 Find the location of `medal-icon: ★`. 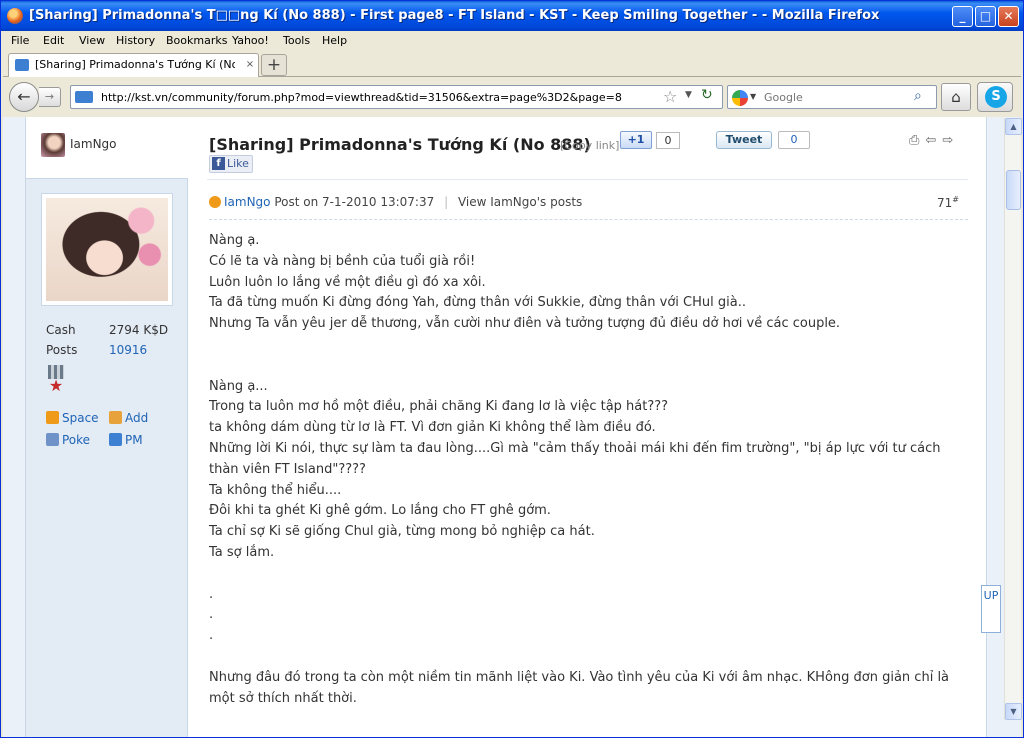

medal-icon: ★ is located at coordinates (56, 381).